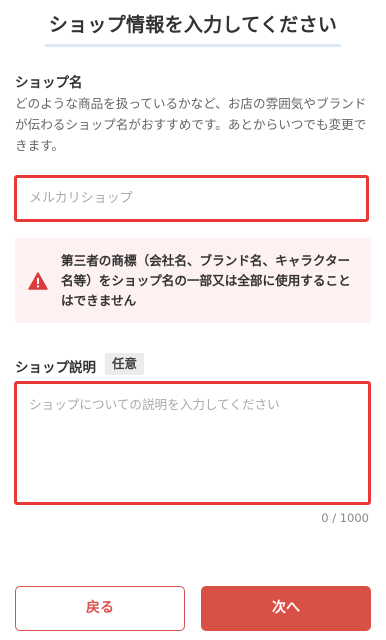 Image resolution: width=386 pixels, height=640 pixels. I want to click on header: ショップ情報を入力してください, so click(193, 28).